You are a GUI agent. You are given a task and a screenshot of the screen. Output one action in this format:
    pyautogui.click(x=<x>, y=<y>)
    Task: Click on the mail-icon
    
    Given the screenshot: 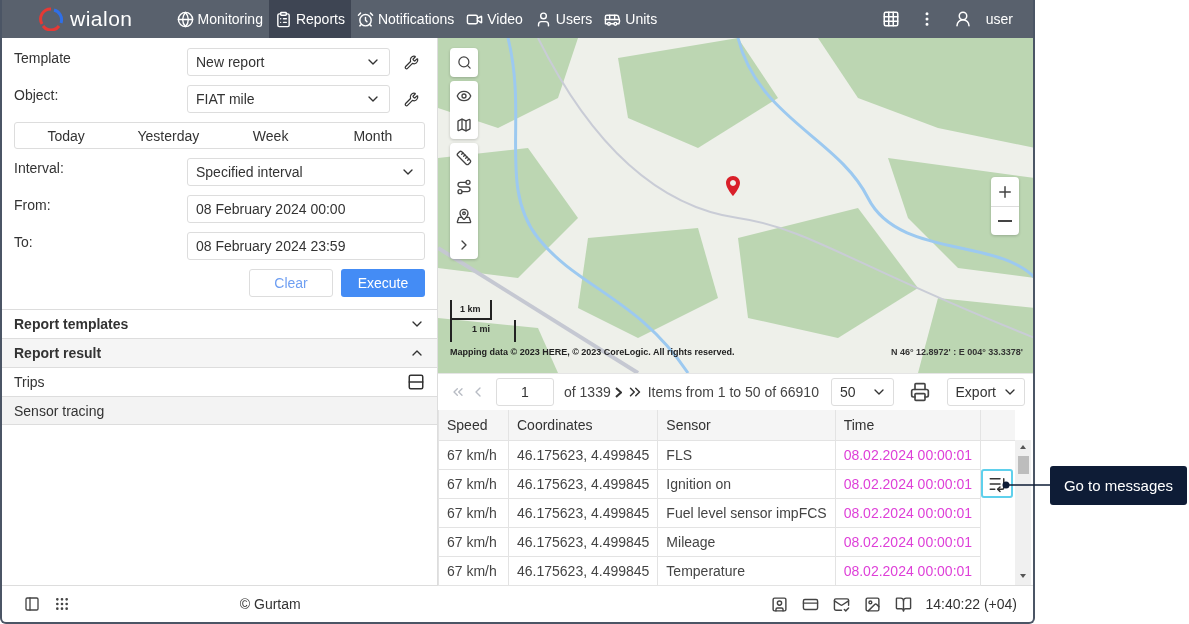 What is the action you would take?
    pyautogui.click(x=841, y=604)
    